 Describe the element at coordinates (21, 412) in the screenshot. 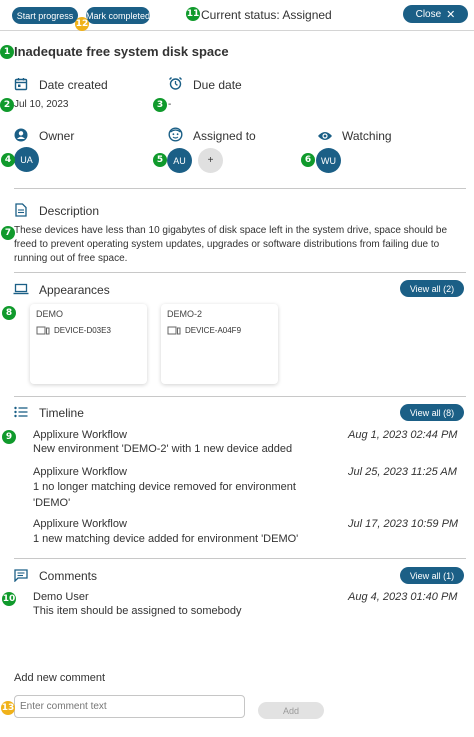

I see `list-icon` at that location.